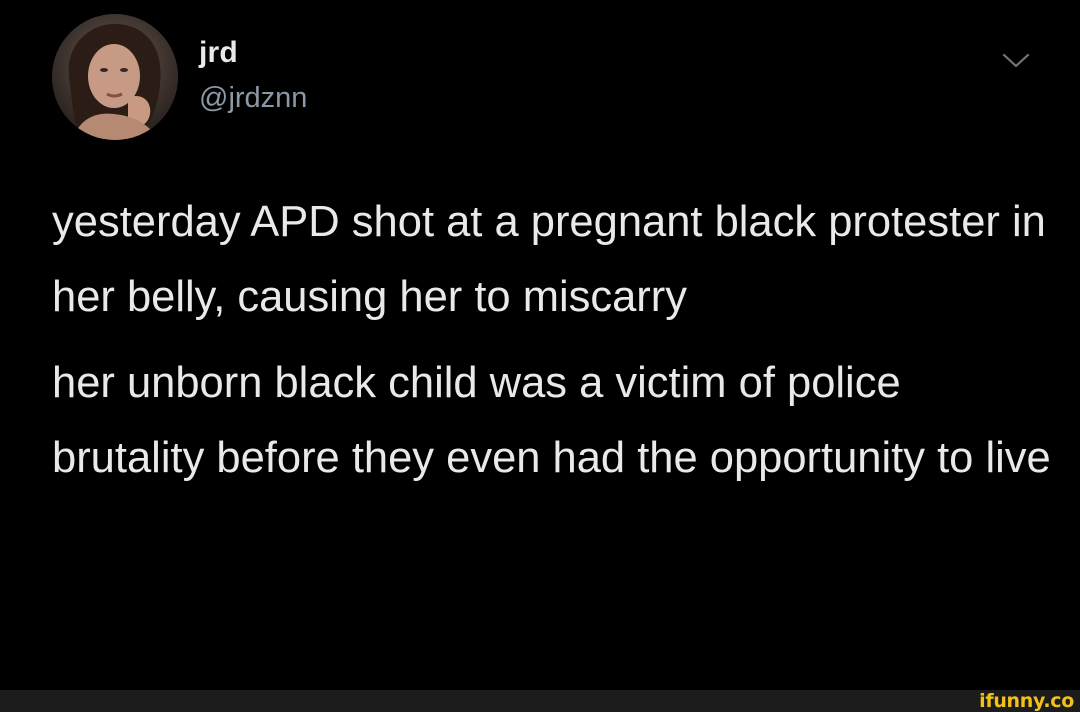 The height and width of the screenshot is (712, 1080). I want to click on chevron-down-icon, so click(1016, 60).